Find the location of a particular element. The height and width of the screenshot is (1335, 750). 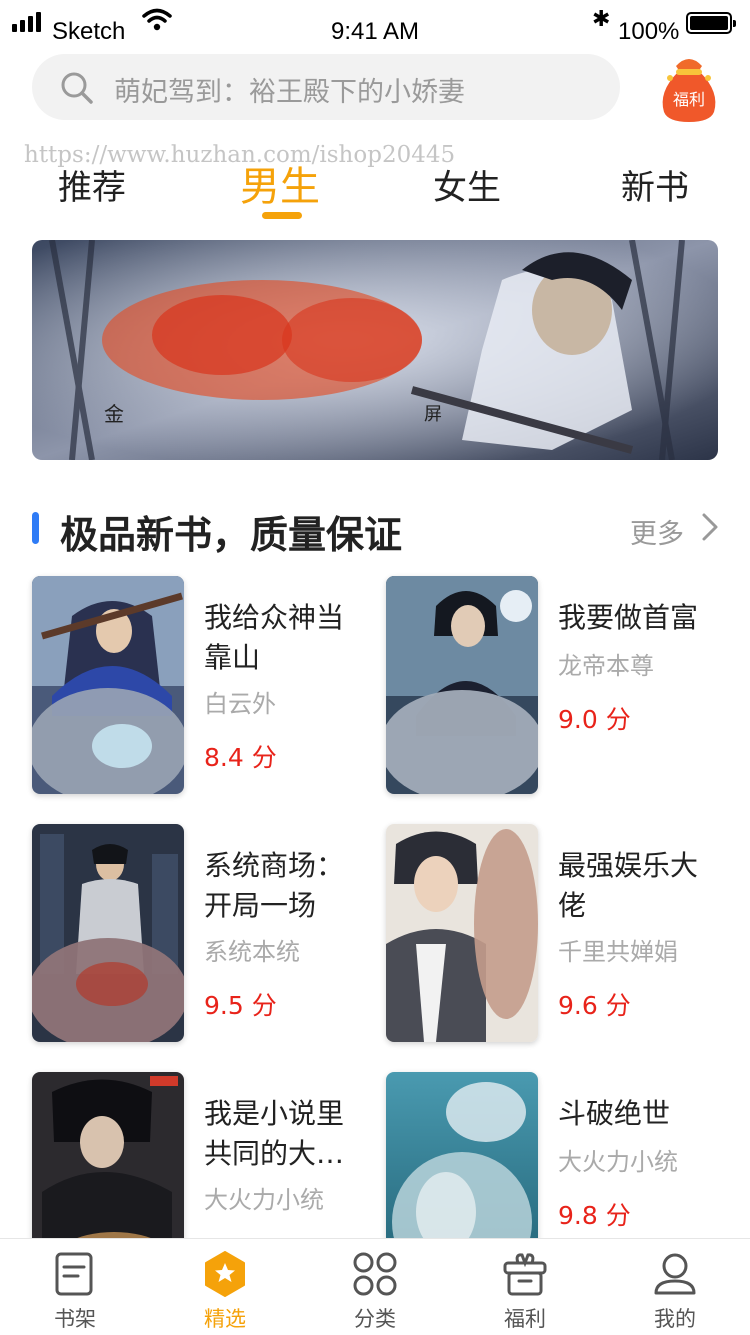

book-author: 白云外 is located at coordinates (240, 704).